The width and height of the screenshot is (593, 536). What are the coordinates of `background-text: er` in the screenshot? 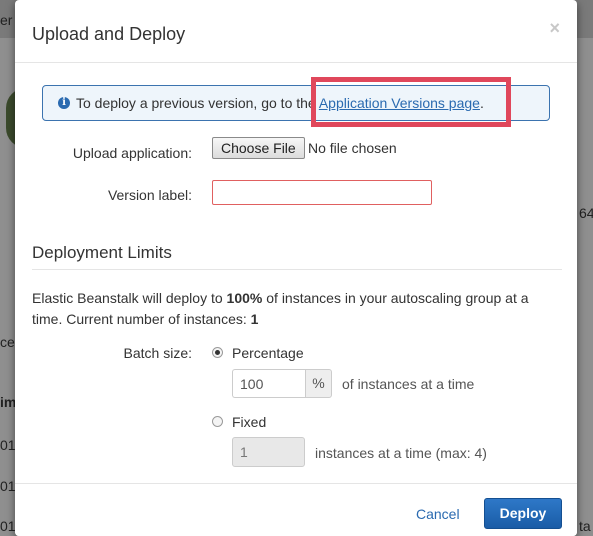 It's located at (6, 20).